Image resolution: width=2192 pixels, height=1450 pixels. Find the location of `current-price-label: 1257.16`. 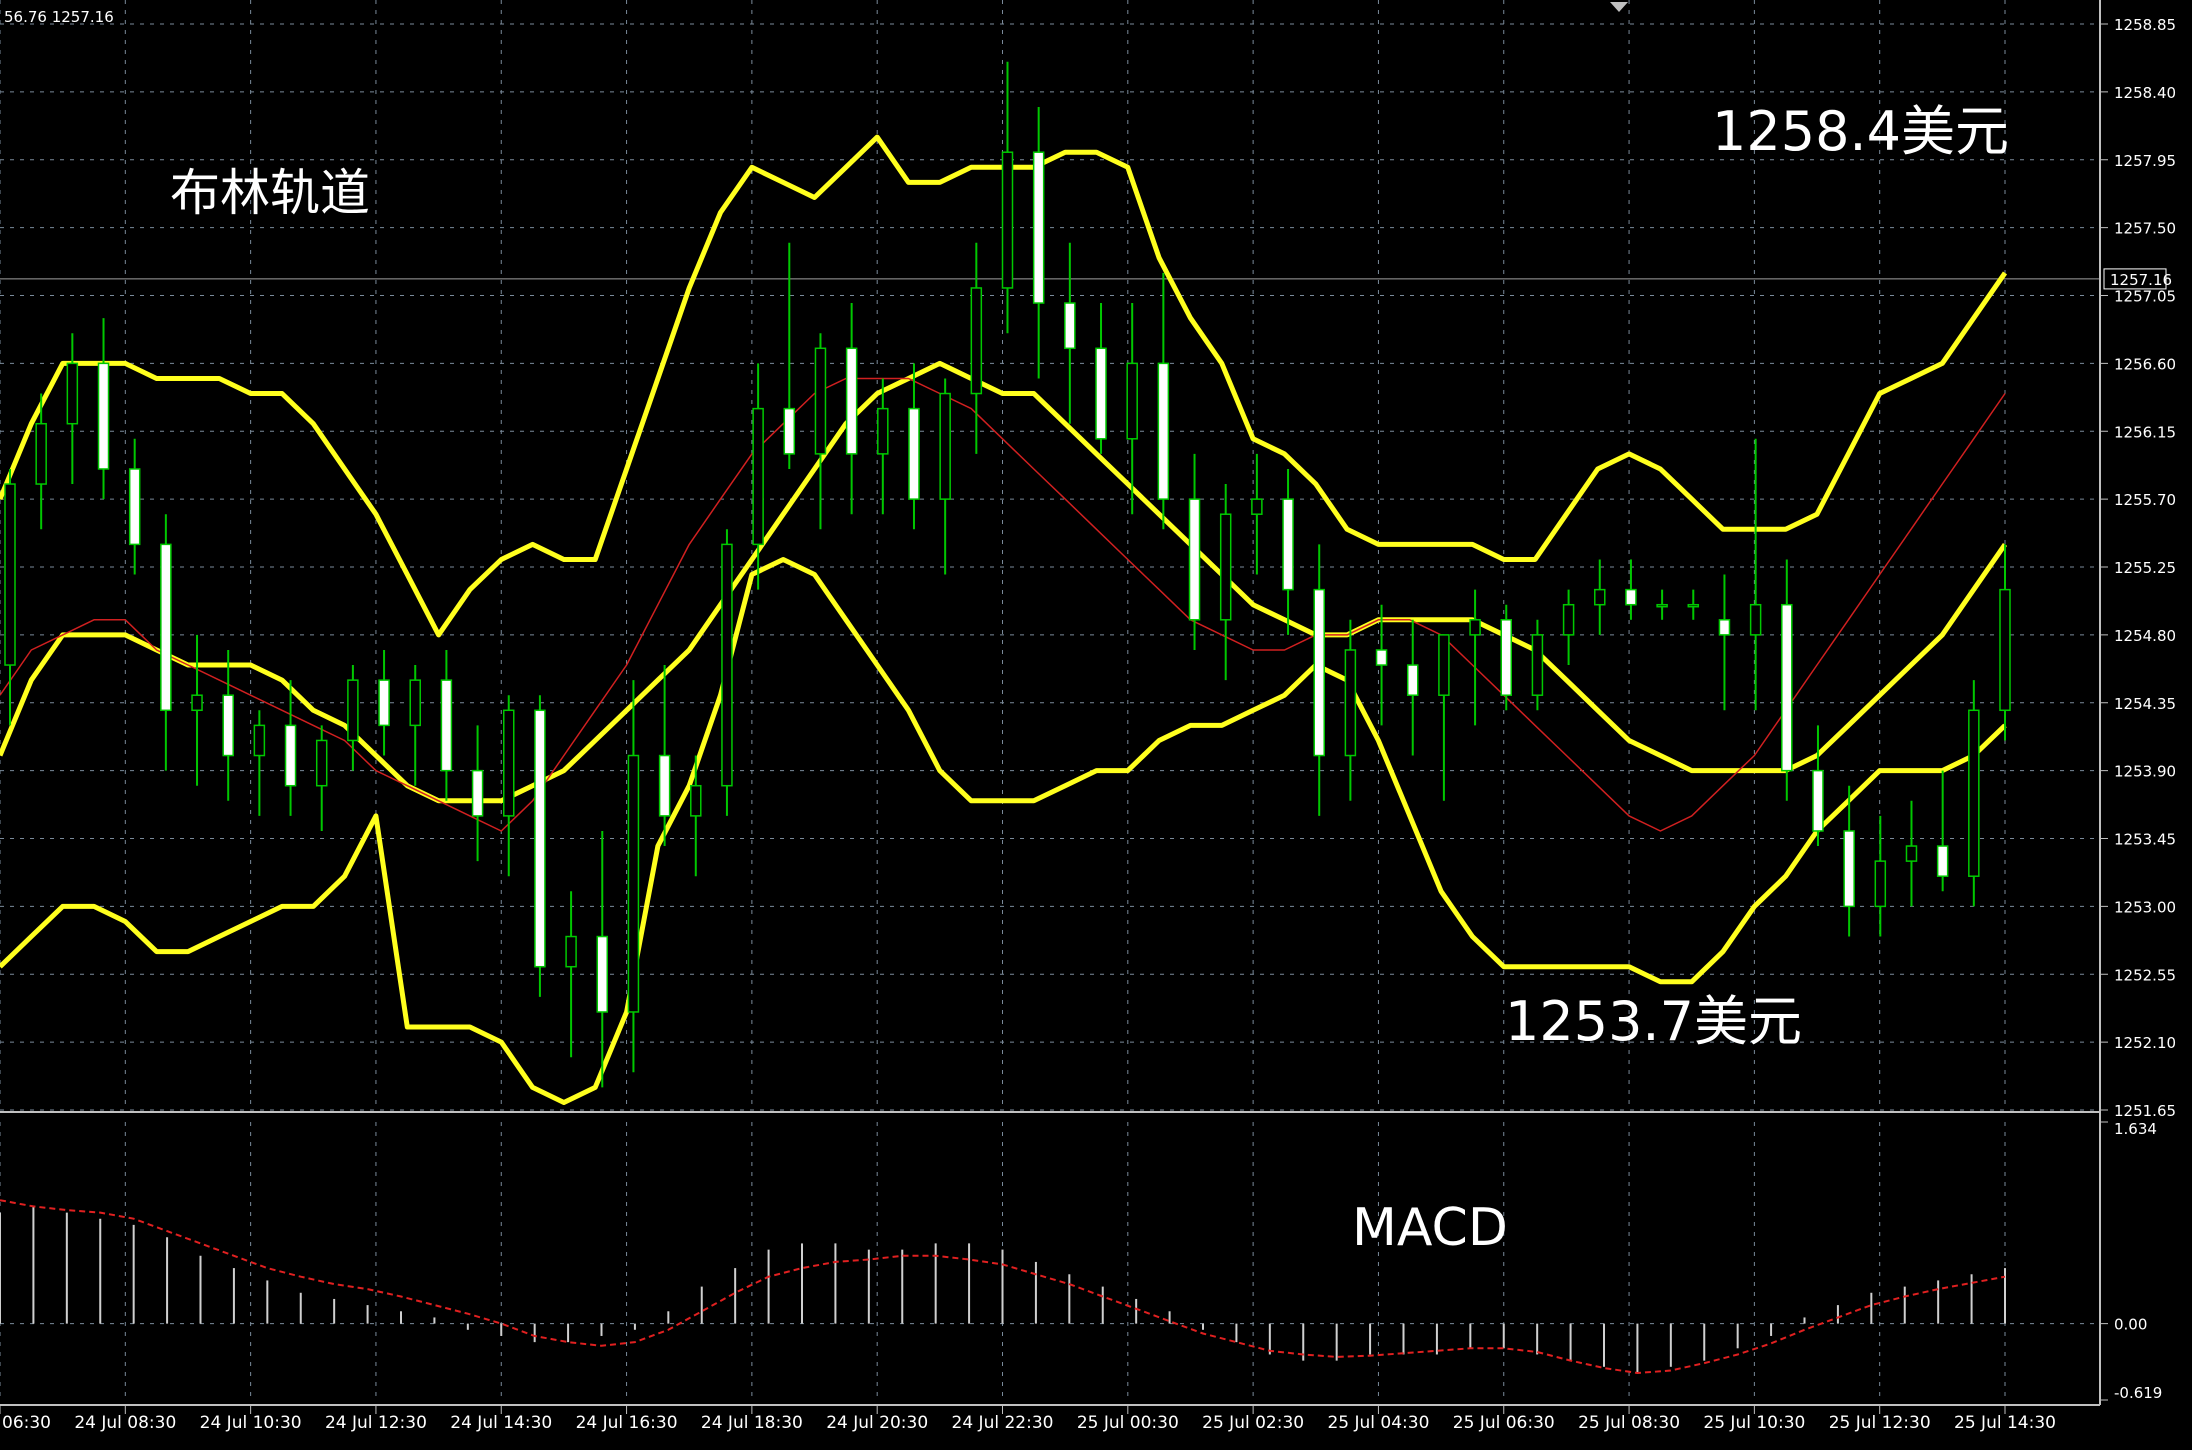

current-price-label: 1257.16 is located at coordinates (2141, 280).